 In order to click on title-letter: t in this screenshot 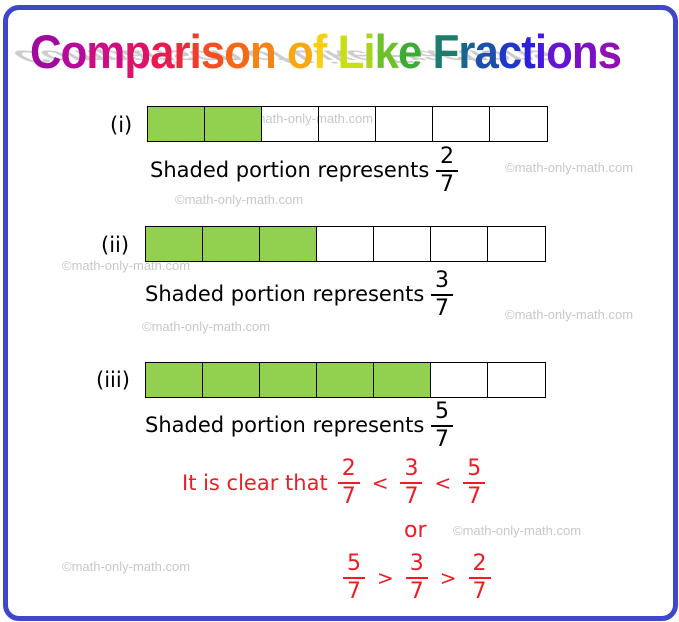, I will do `click(528, 51)`.